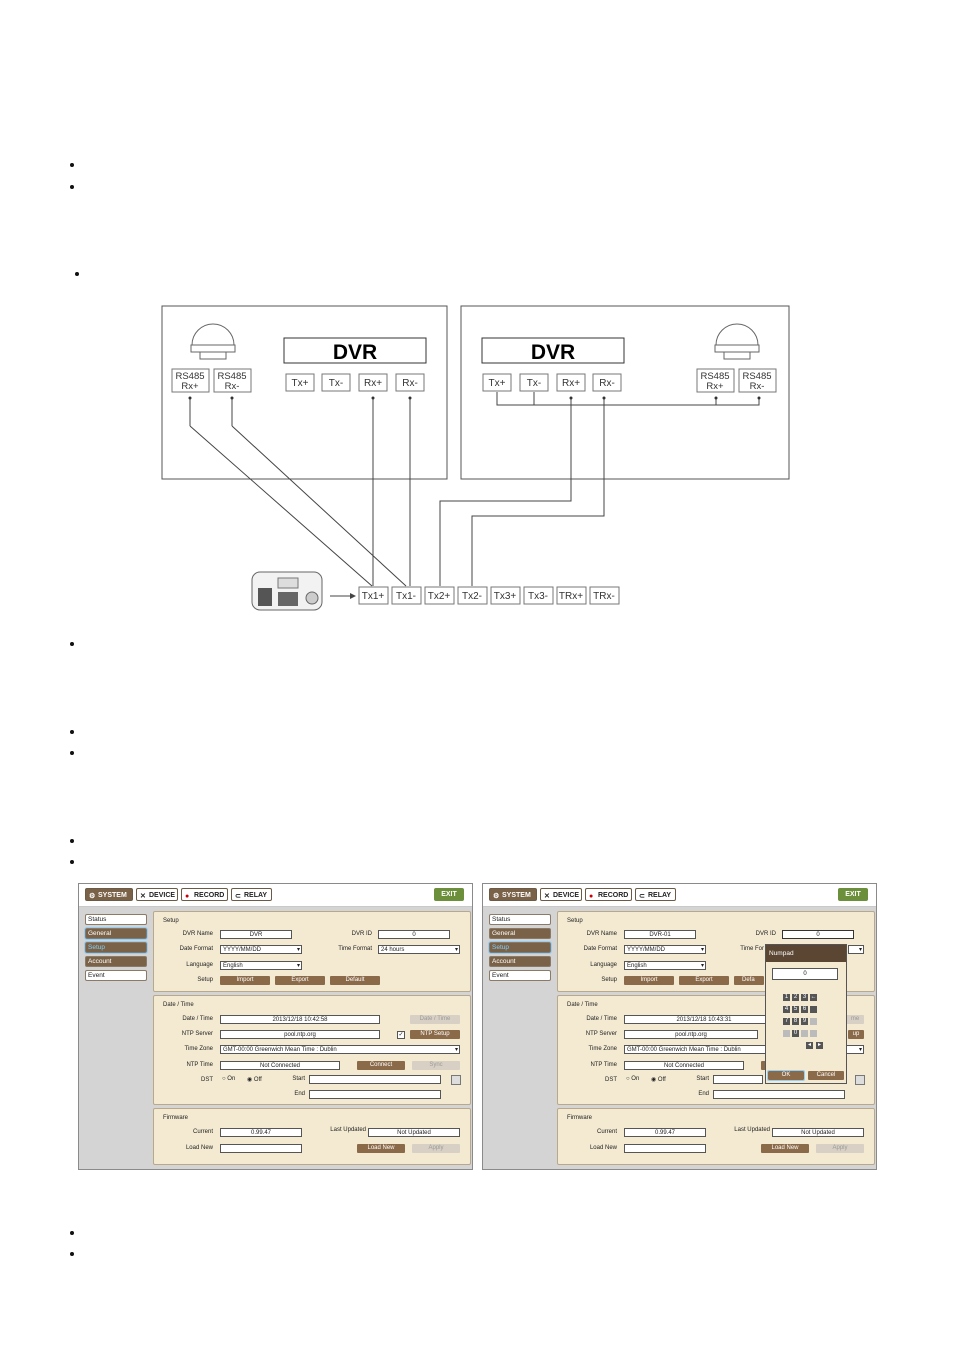 This screenshot has width=954, height=1350. I want to click on relay-icon: ⊂, so click(238, 896).